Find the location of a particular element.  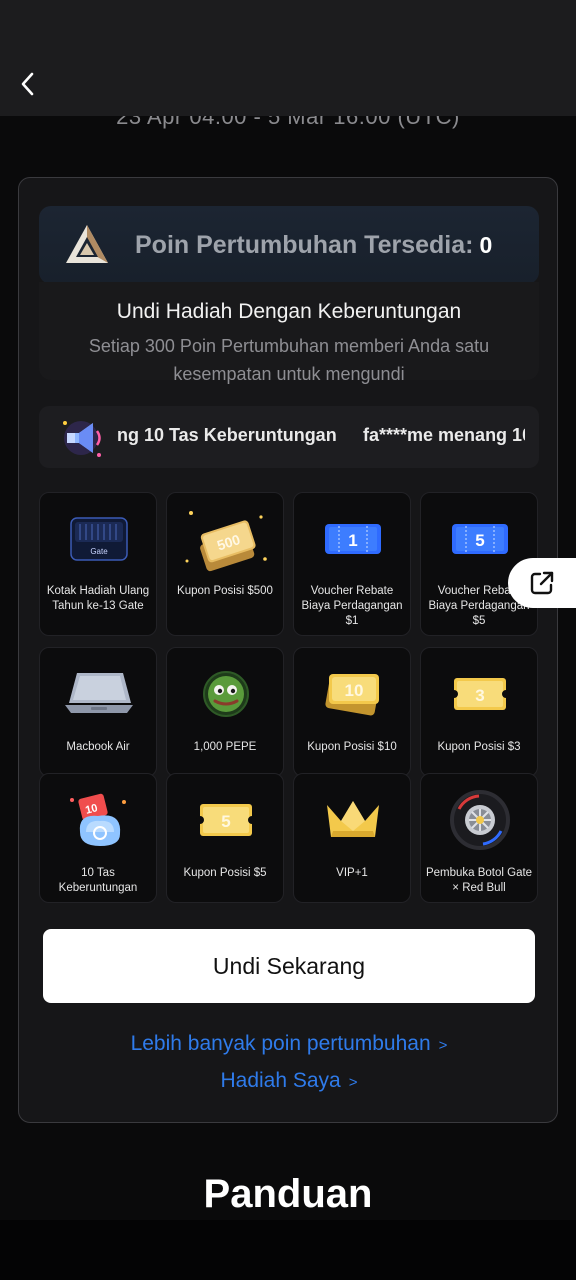

marquee-message: ng 10 Tas Keberuntungan is located at coordinates (227, 435).